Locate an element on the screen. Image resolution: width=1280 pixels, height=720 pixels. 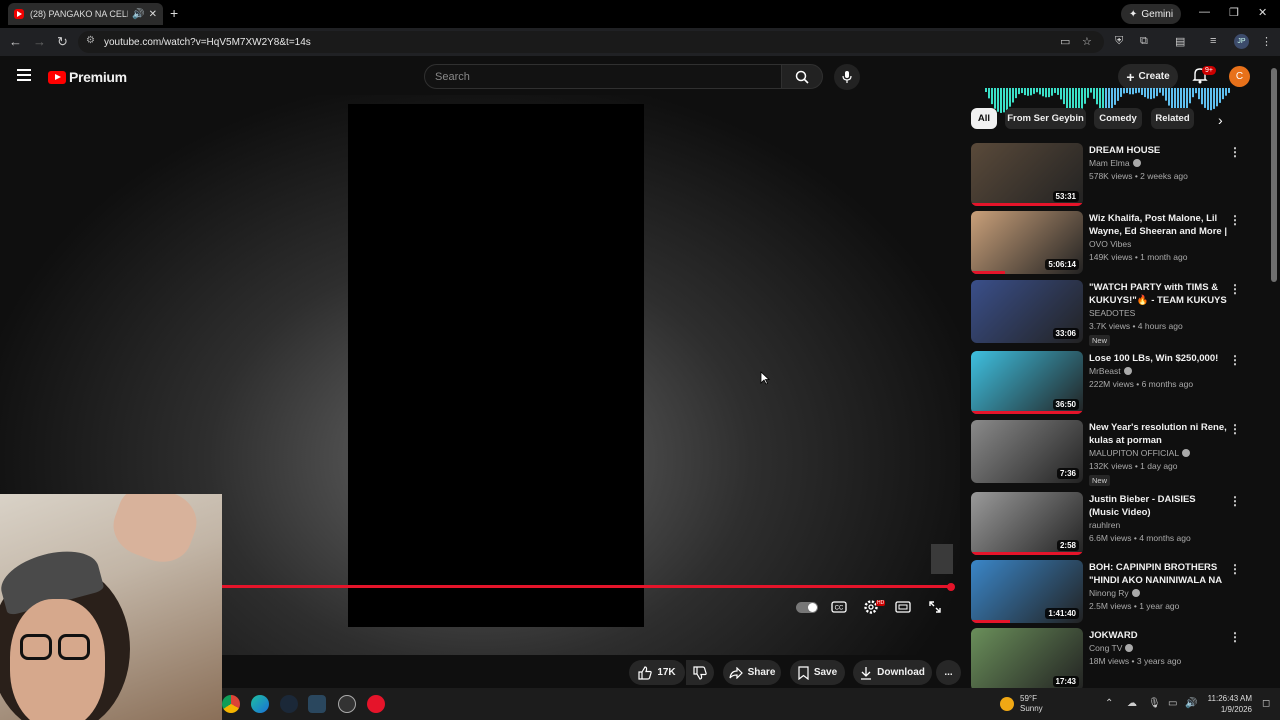
new-tab-button: + is located at coordinates (174, 13).